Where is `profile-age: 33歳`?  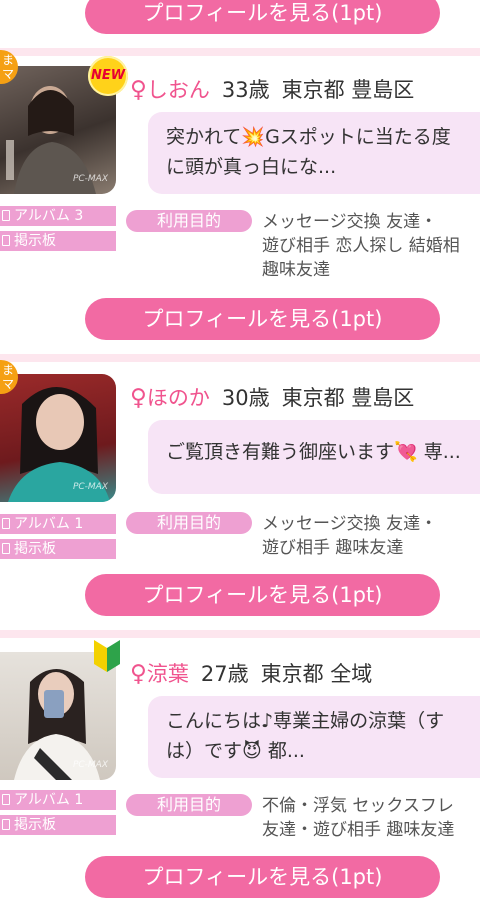
profile-age: 33歳 is located at coordinates (245, 90).